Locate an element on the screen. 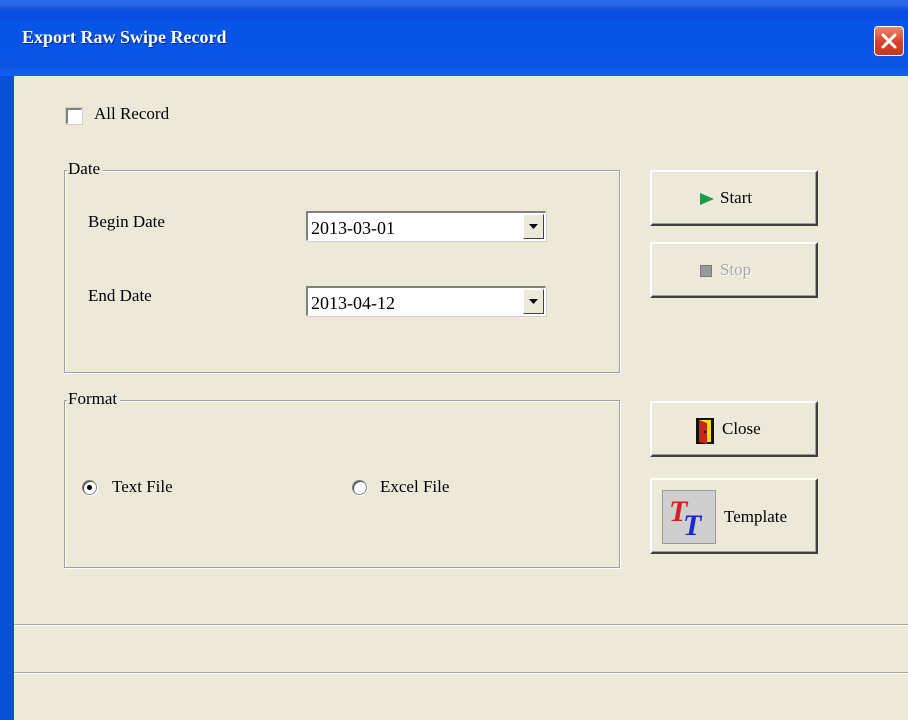  status-bar is located at coordinates (461, 649).